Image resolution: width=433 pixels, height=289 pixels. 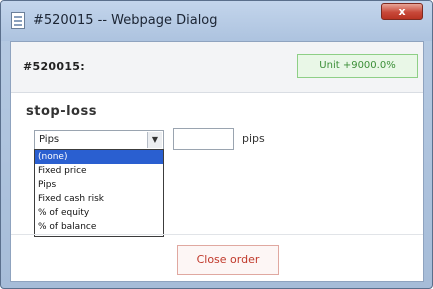 What do you see at coordinates (99, 171) in the screenshot?
I see `dropdown-option-fixed-price: Fixed price` at bounding box center [99, 171].